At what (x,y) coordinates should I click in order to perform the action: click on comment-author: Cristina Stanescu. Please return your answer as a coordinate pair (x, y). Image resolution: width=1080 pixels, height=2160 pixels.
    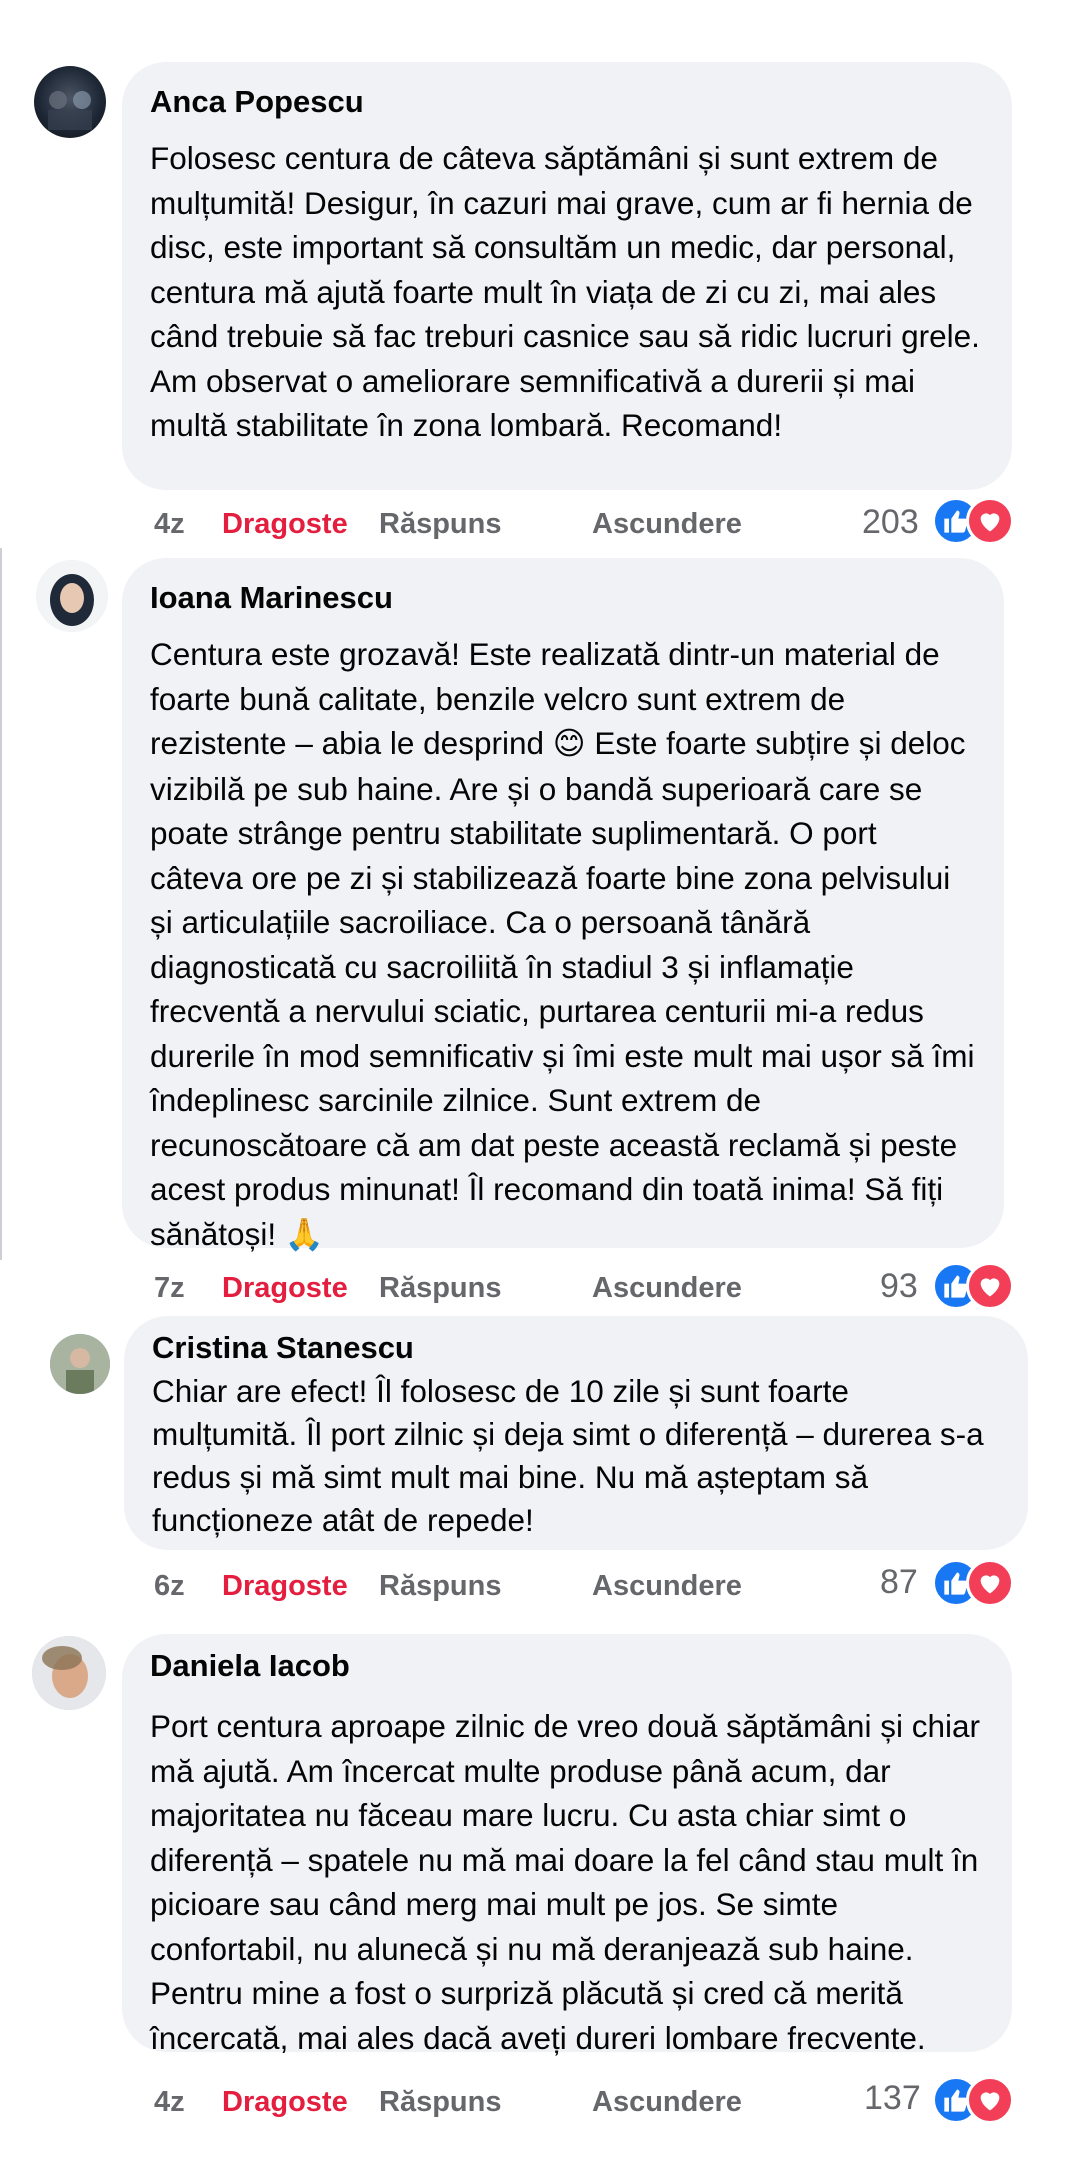
    Looking at the image, I should click on (576, 1348).